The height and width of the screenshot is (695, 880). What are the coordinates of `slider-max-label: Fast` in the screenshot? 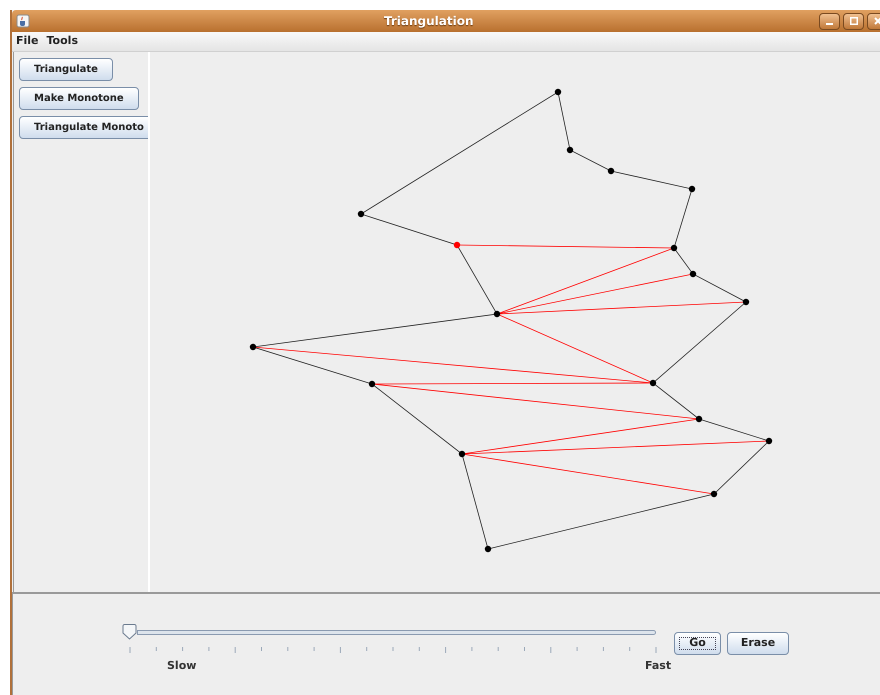 It's located at (658, 666).